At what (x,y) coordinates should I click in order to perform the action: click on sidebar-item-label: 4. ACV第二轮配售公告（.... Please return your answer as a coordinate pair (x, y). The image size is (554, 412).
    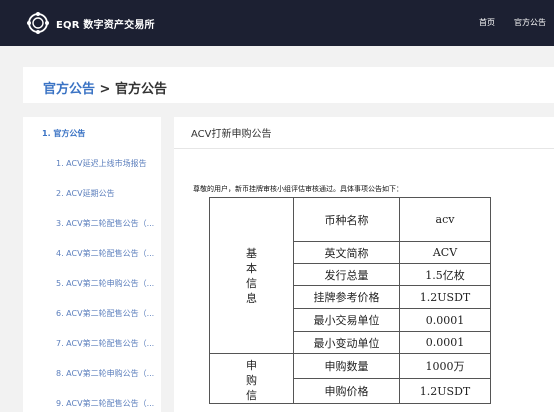
    Looking at the image, I should click on (105, 253).